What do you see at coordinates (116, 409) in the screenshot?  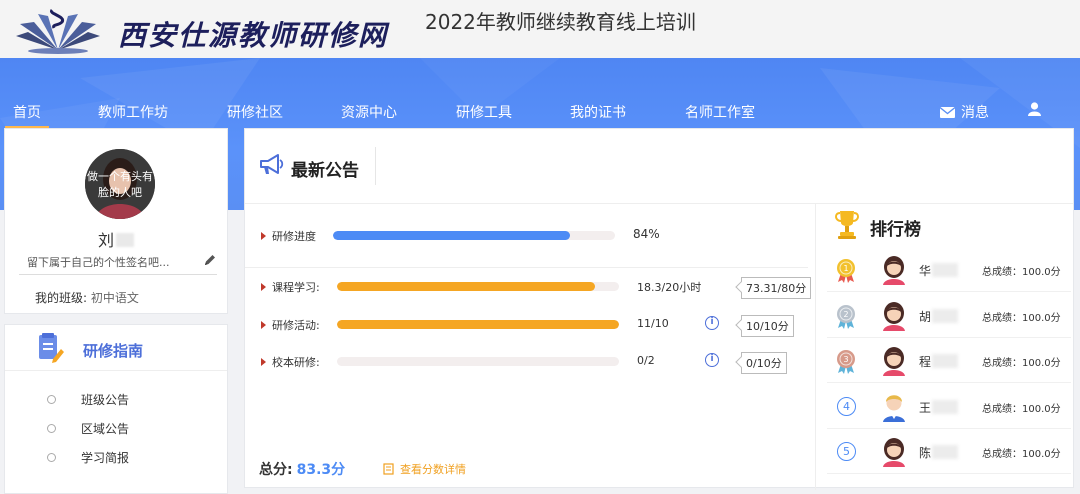 I see `study-guide-card: 研修指南 班级公告 区域公告 学习简报` at bounding box center [116, 409].